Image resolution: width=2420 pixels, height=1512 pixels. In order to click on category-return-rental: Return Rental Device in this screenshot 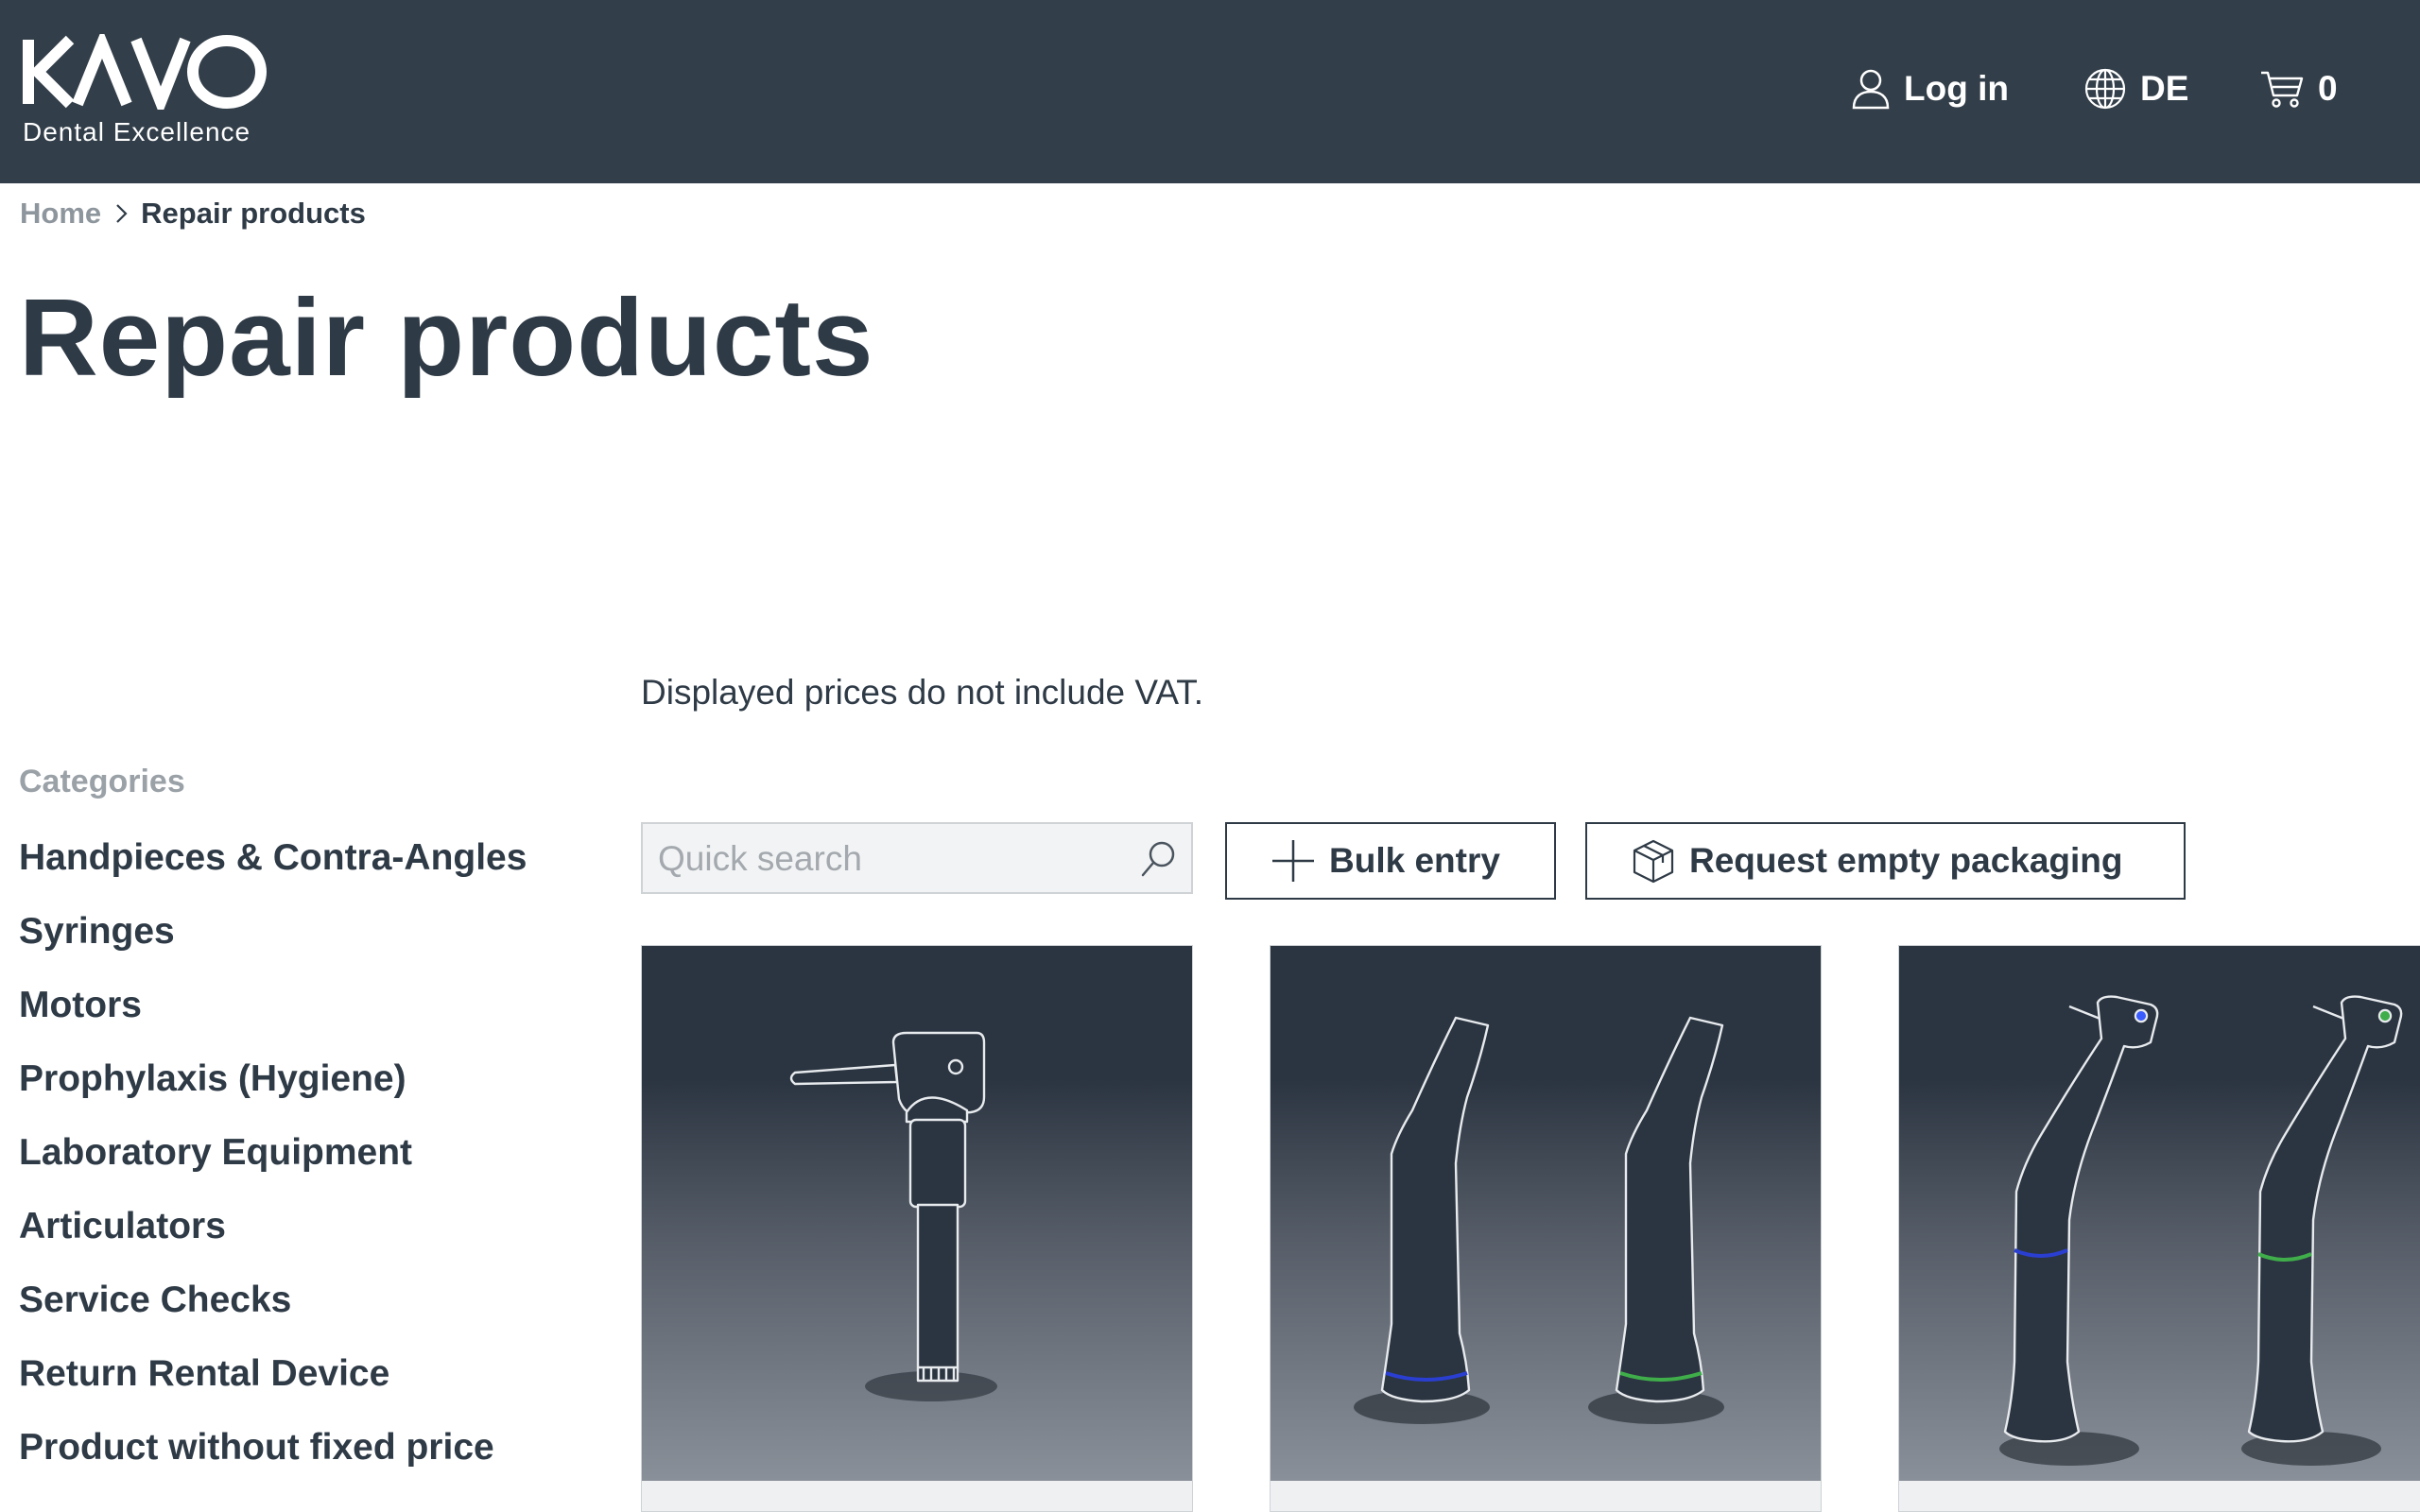, I will do `click(273, 1381)`.